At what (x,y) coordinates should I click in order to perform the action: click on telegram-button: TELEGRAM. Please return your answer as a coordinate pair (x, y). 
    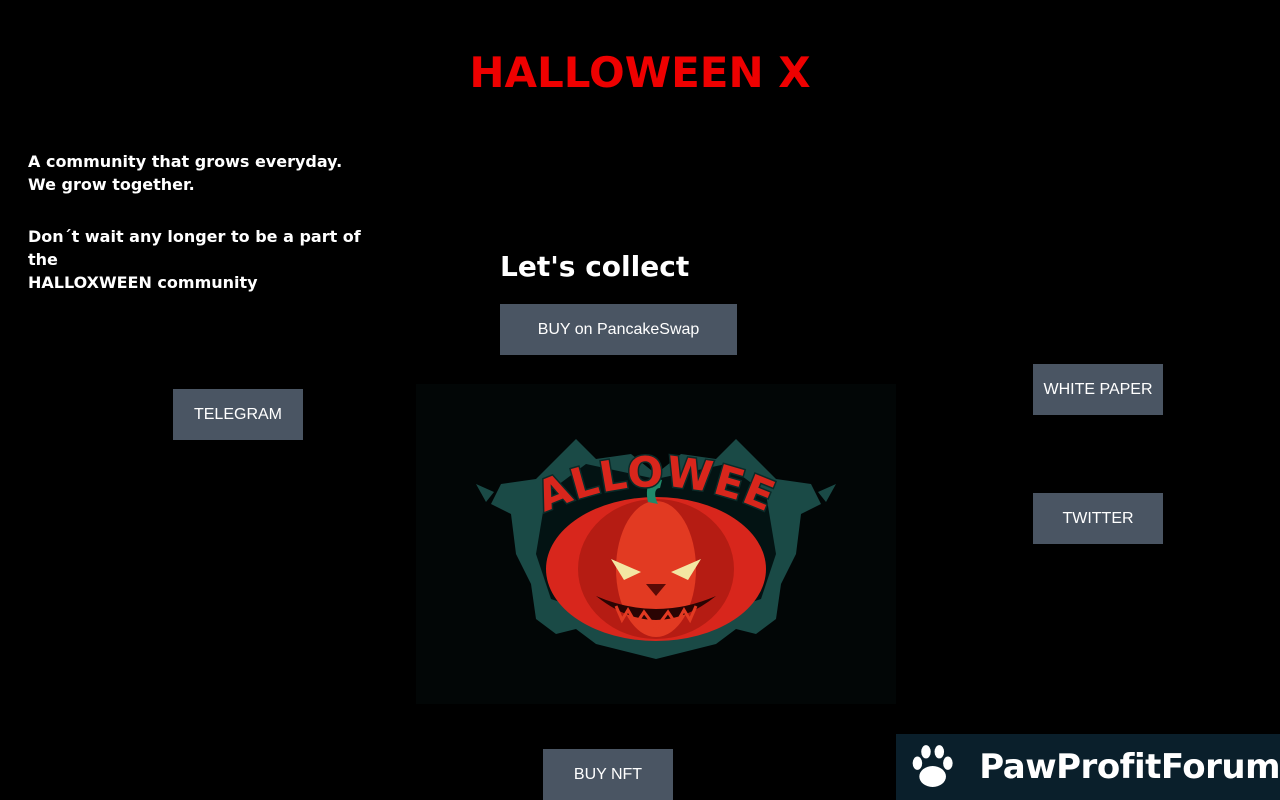
    Looking at the image, I should click on (238, 414).